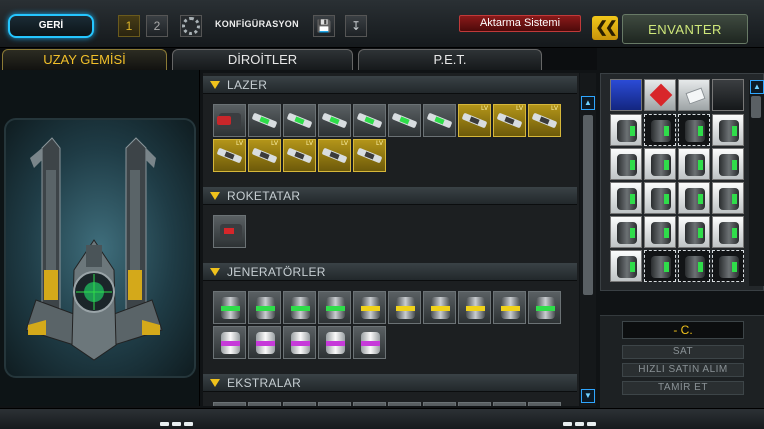 This screenshot has width=764, height=429. What do you see at coordinates (324, 26) in the screenshot?
I see `save-icon: 💾` at bounding box center [324, 26].